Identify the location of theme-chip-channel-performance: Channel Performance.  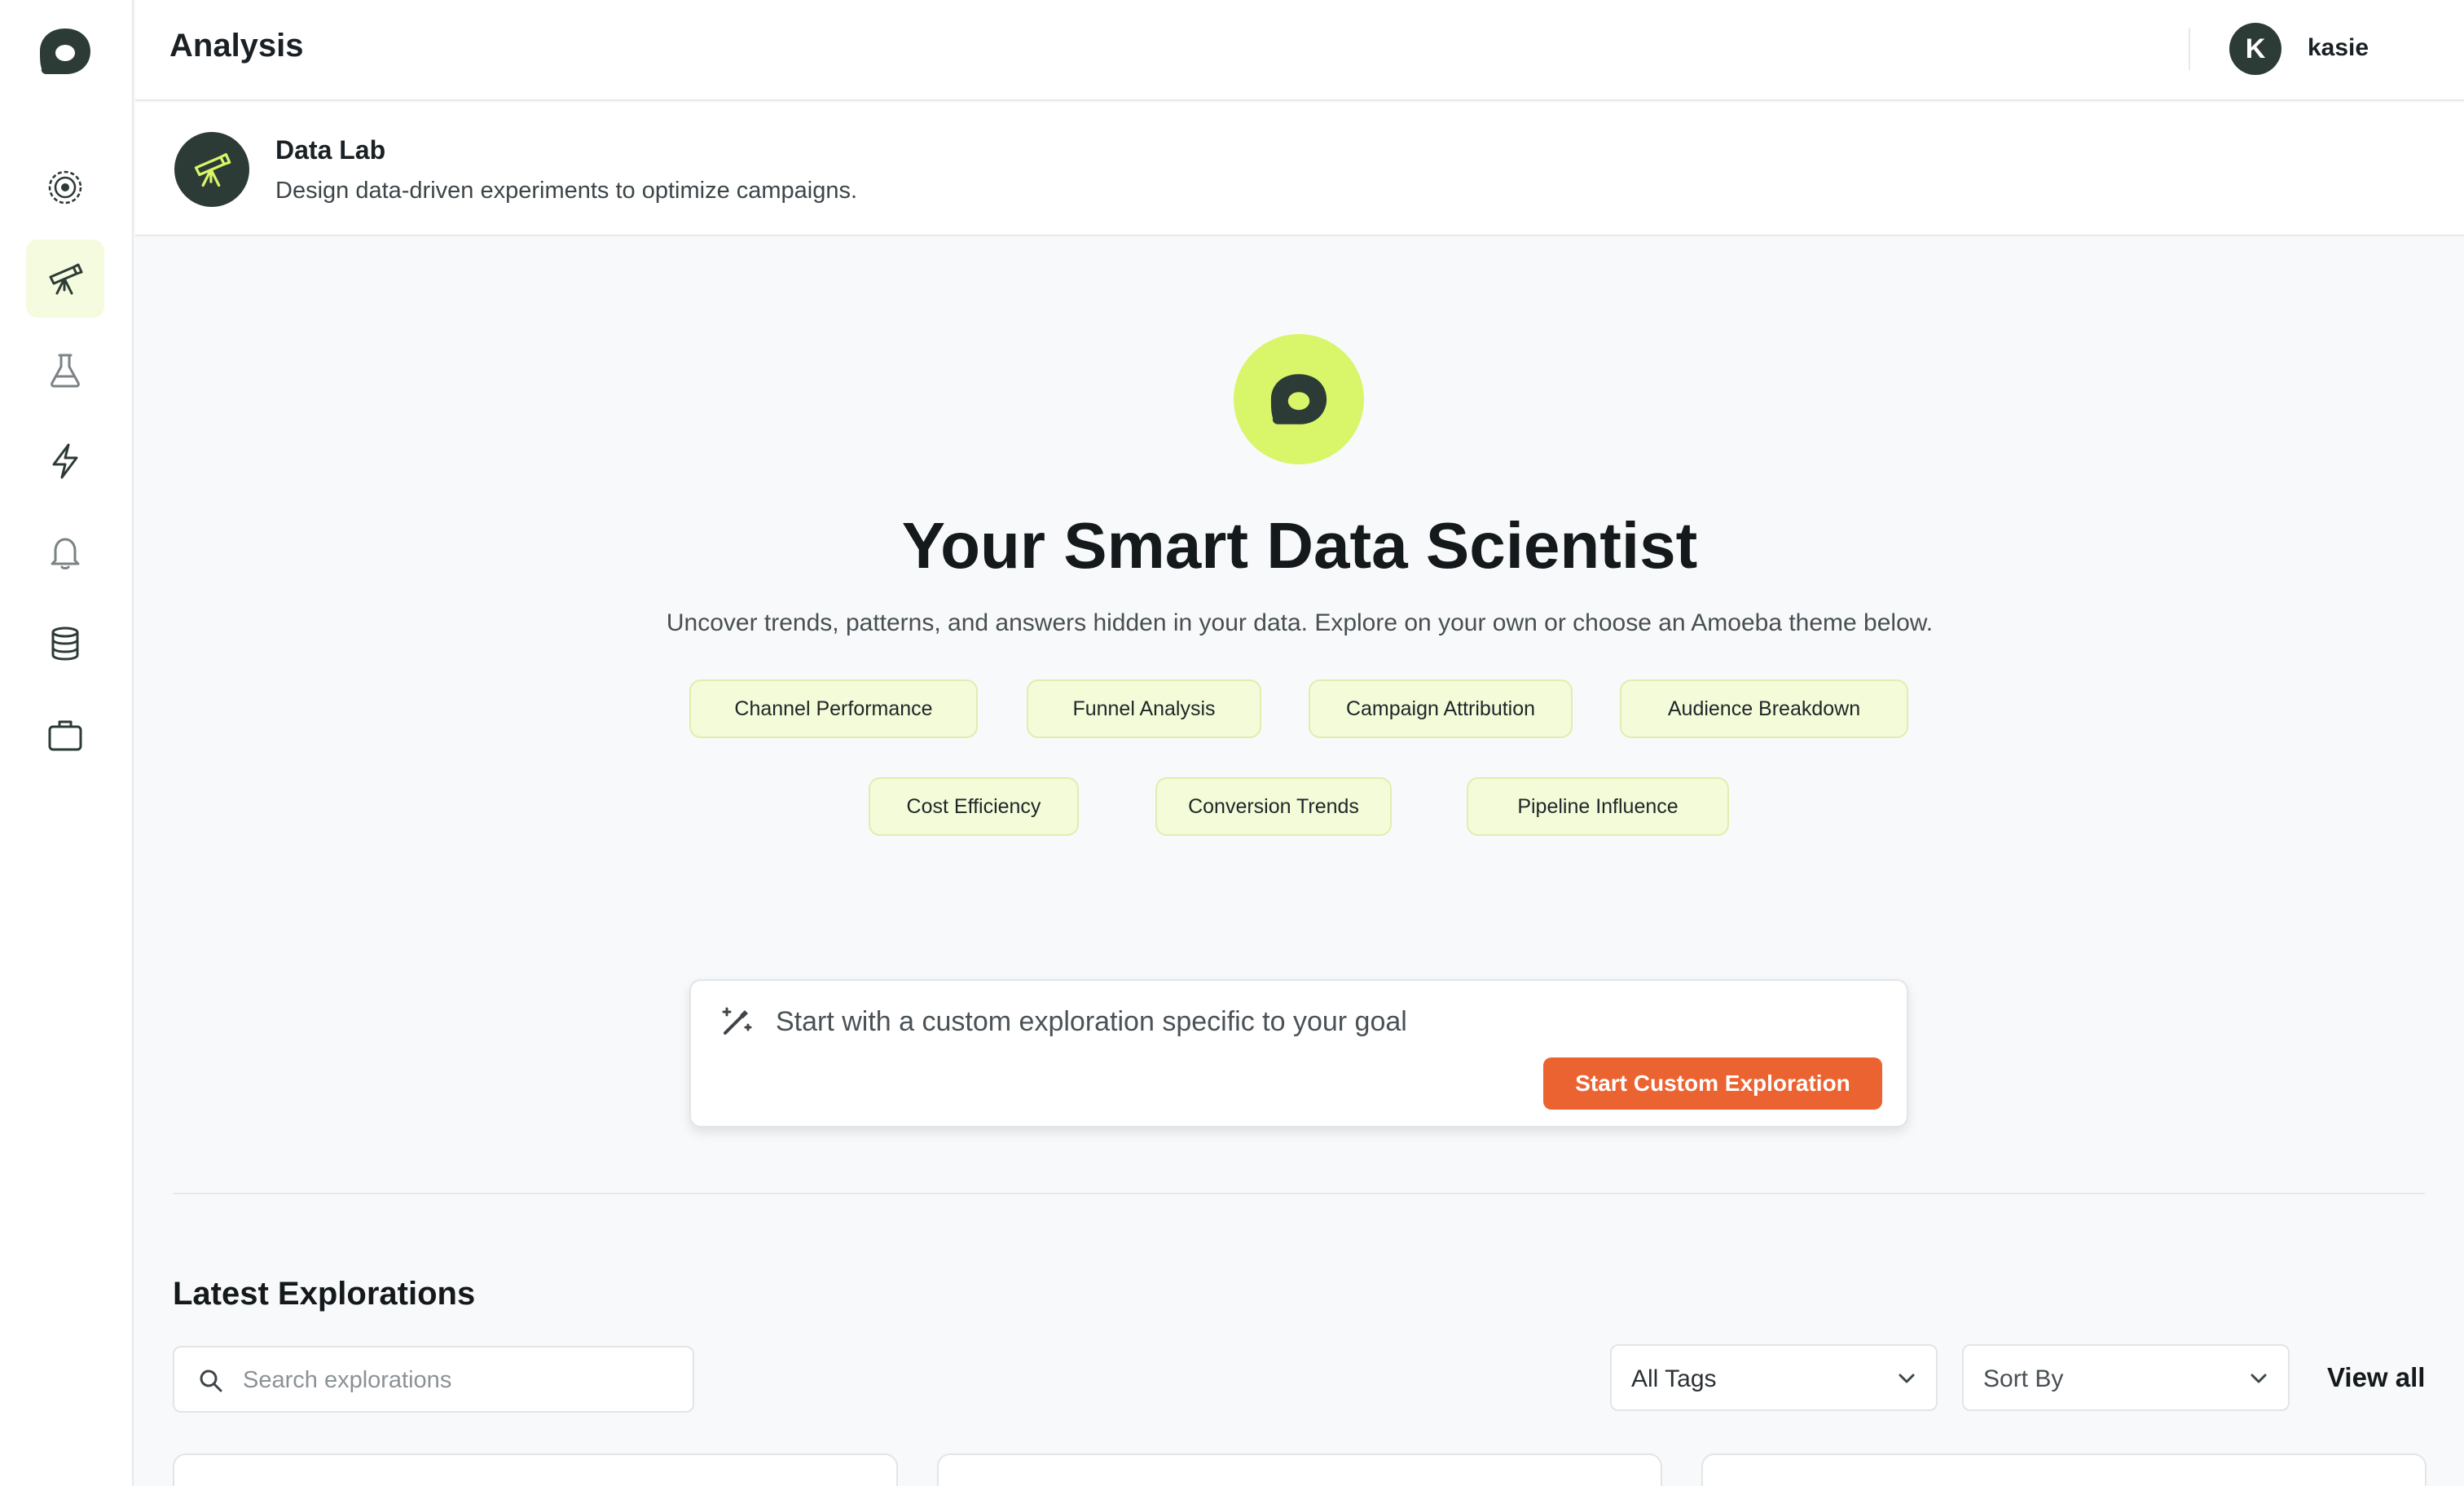
(833, 708).